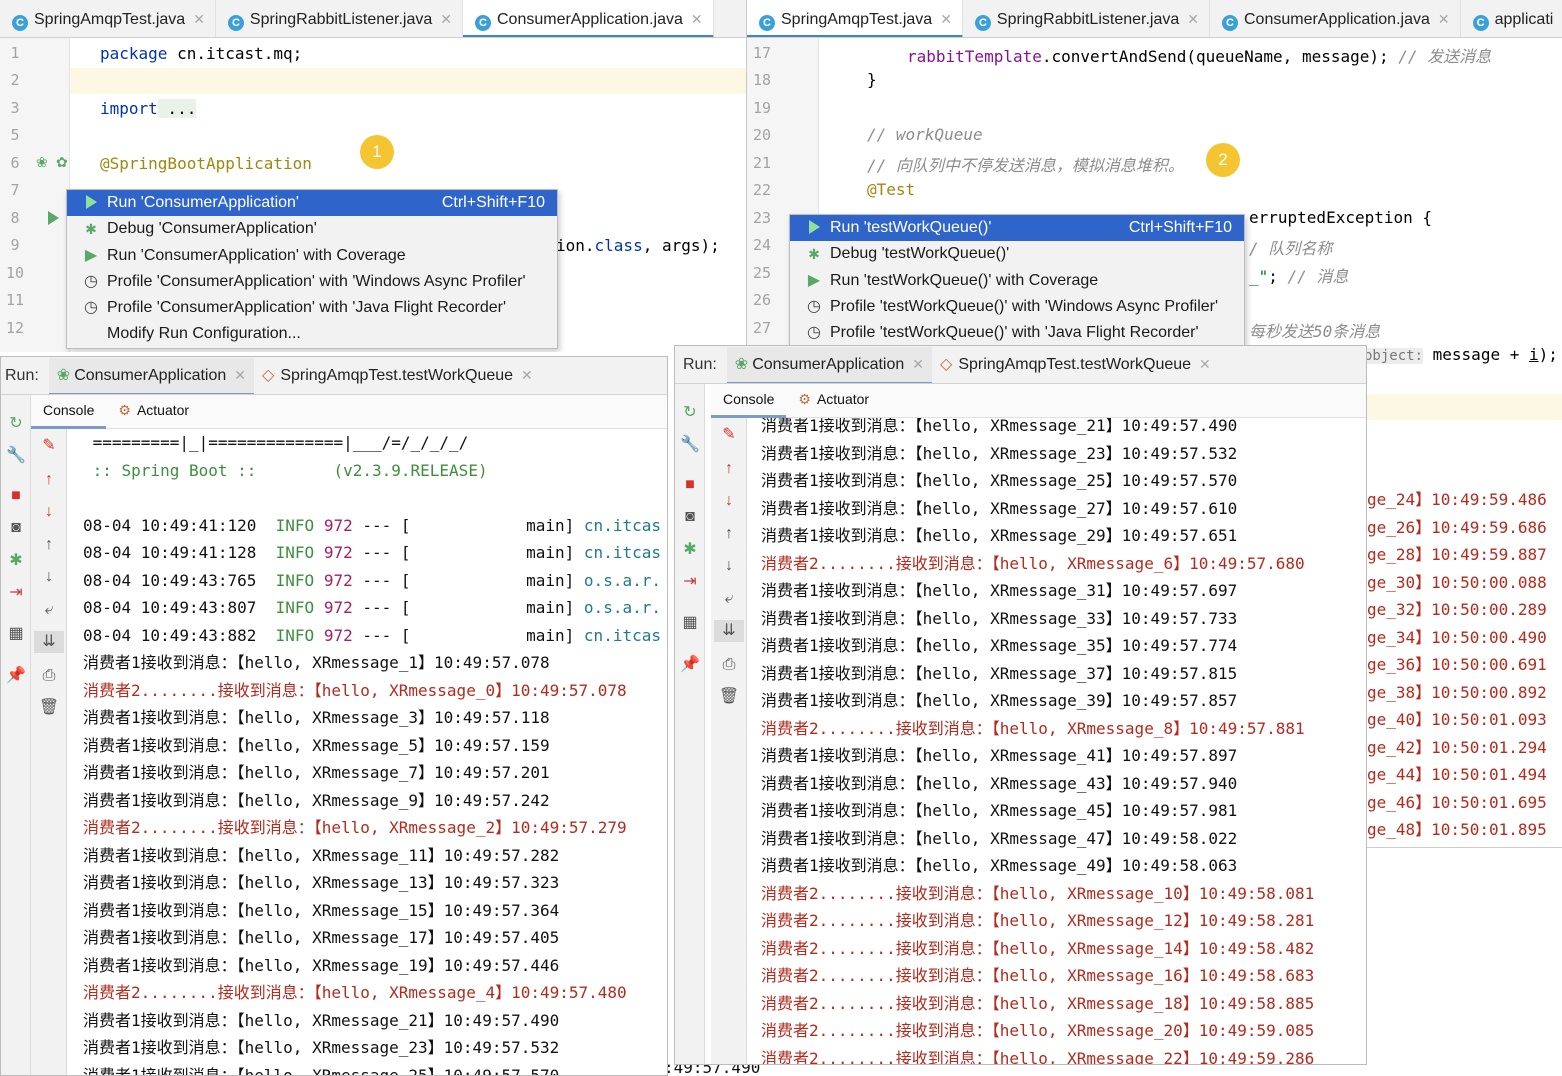 This screenshot has width=1562, height=1076. Describe the element at coordinates (1017, 281) in the screenshot. I see `menu-item-coverage: ▶ Run 'testWorkQueue()' with Coverage` at that location.